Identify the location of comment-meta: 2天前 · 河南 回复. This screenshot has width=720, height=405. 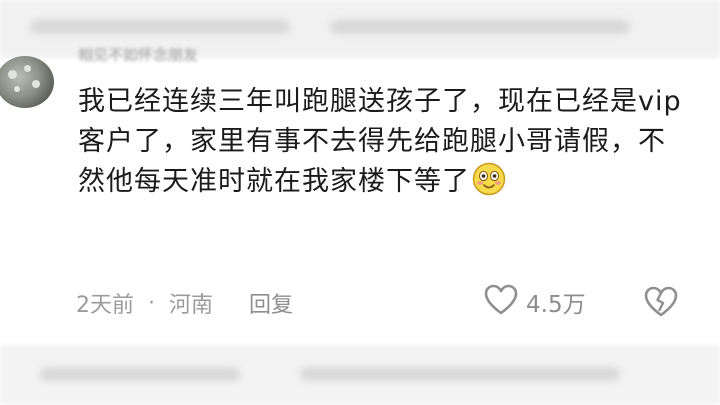
(184, 303).